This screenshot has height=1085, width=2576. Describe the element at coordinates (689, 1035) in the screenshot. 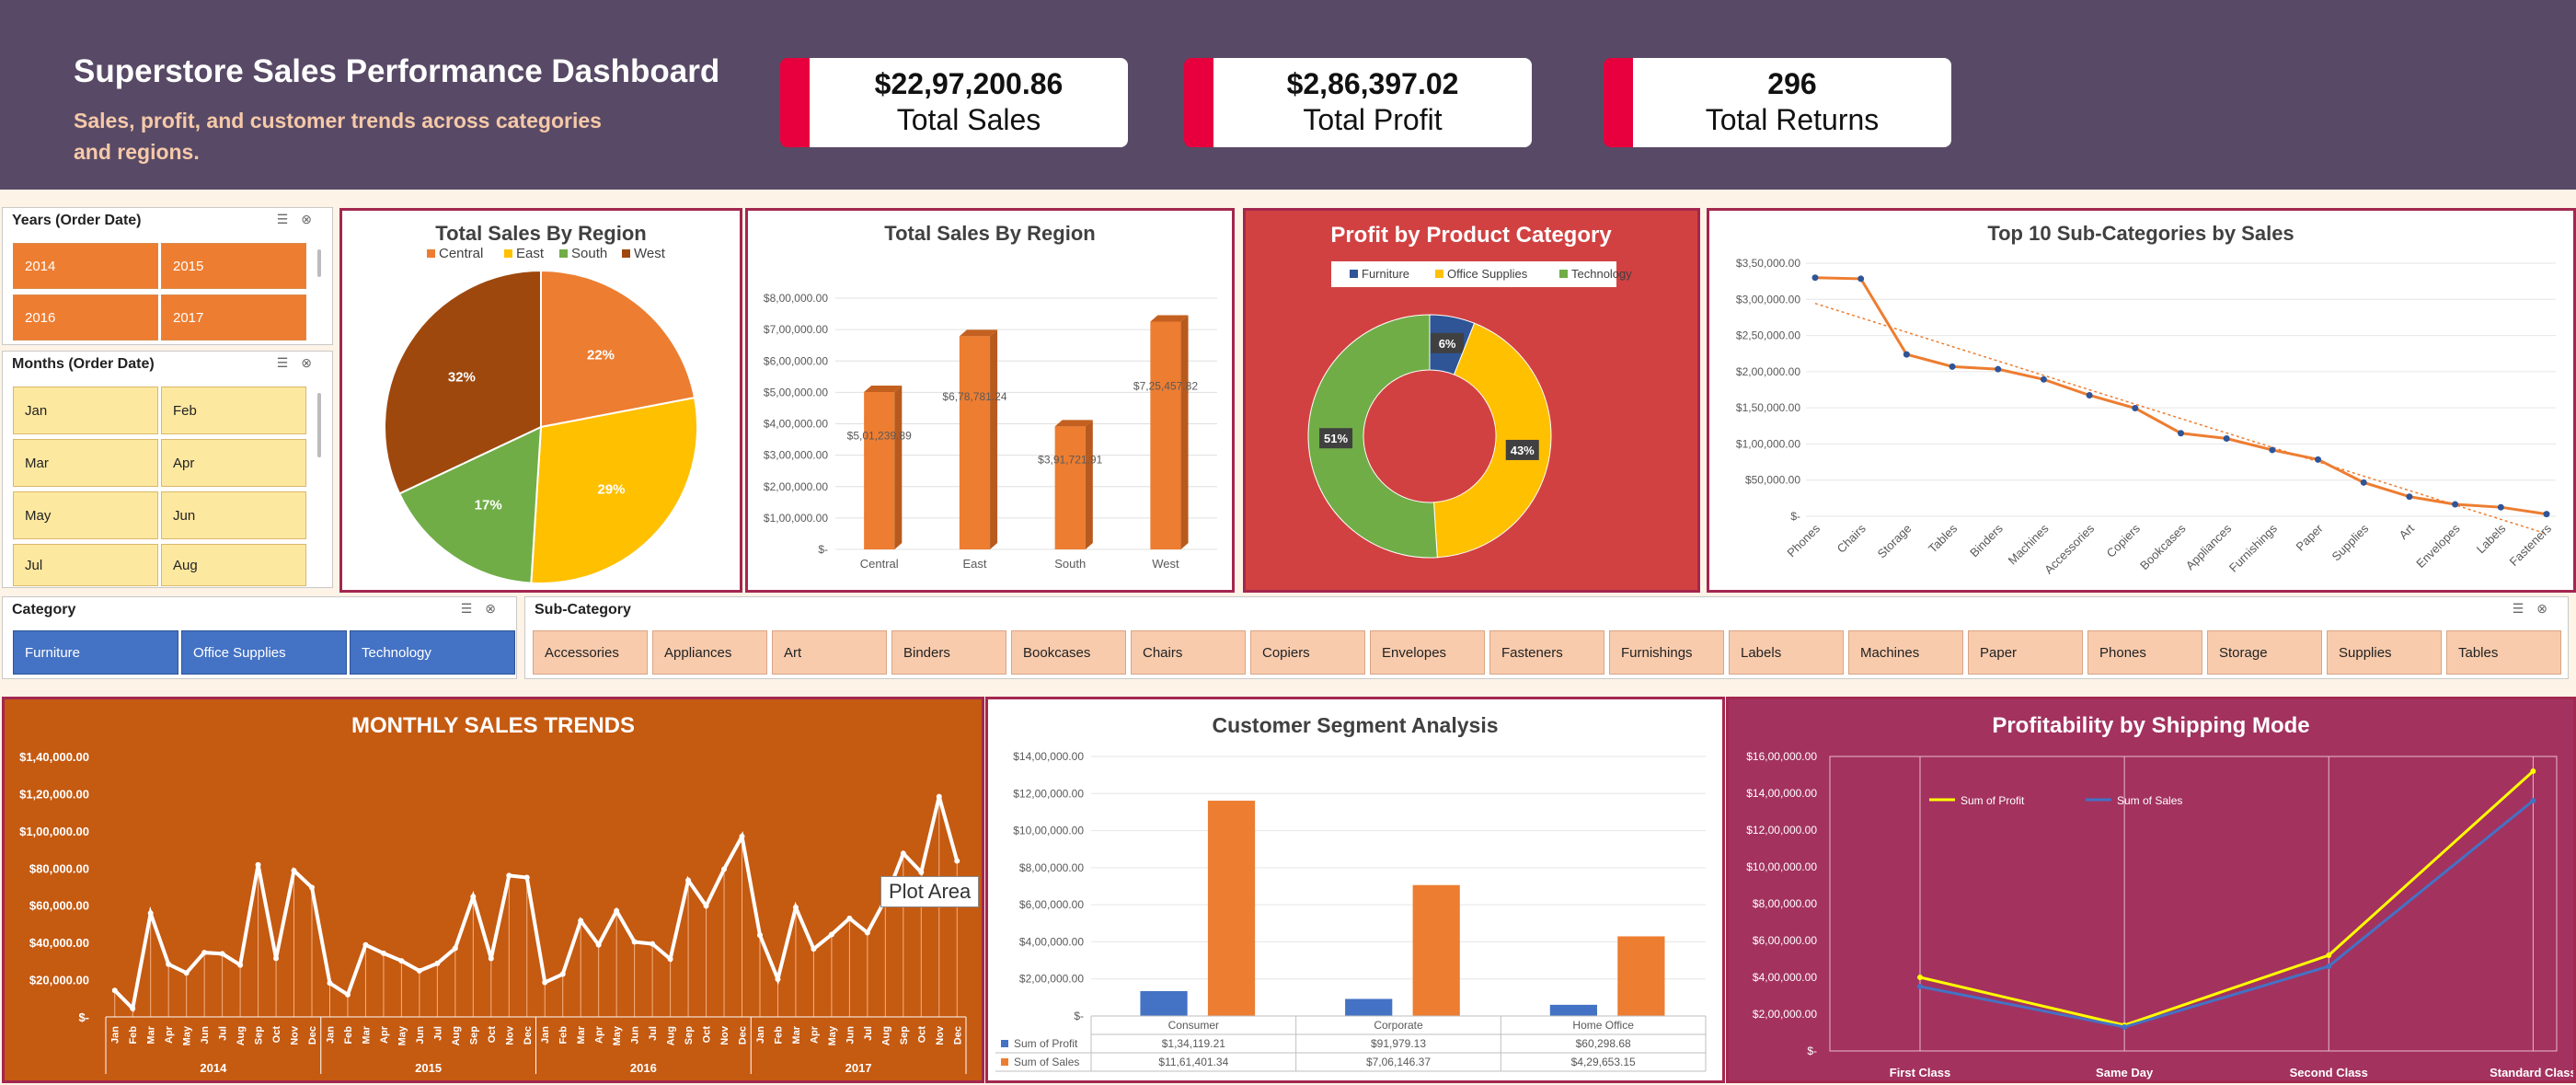

I see `month-label: Sep` at that location.